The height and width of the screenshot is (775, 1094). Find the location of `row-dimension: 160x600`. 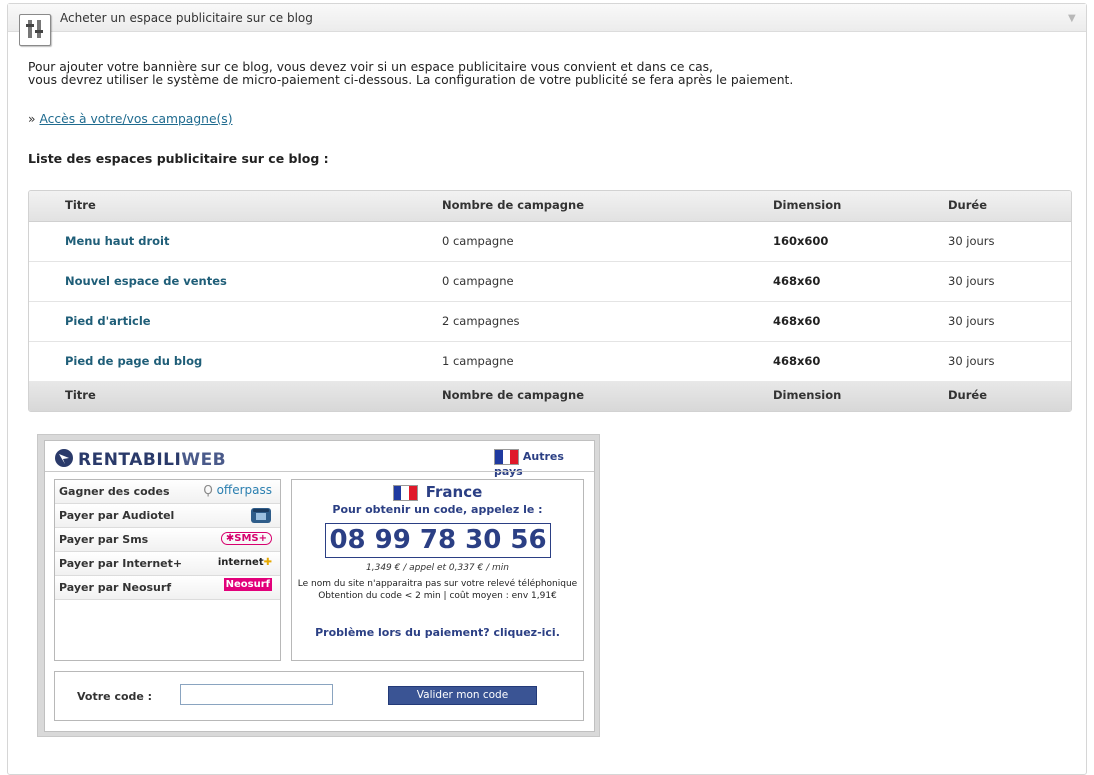

row-dimension: 160x600 is located at coordinates (801, 241).